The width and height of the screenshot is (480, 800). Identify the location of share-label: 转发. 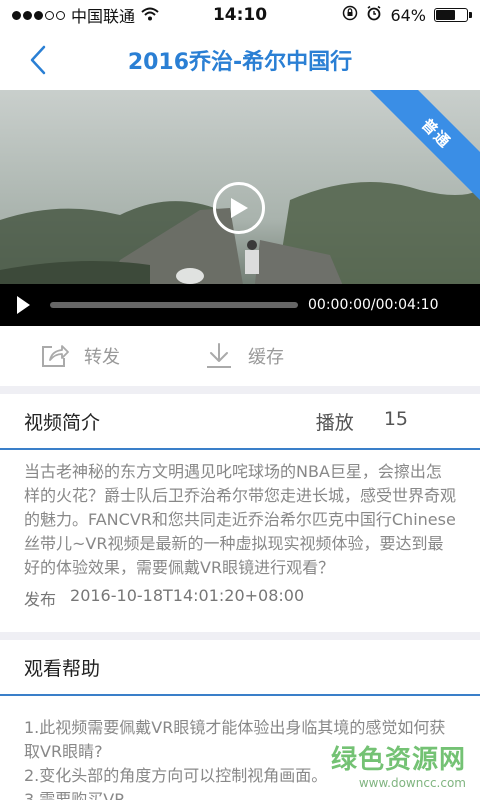
(102, 357).